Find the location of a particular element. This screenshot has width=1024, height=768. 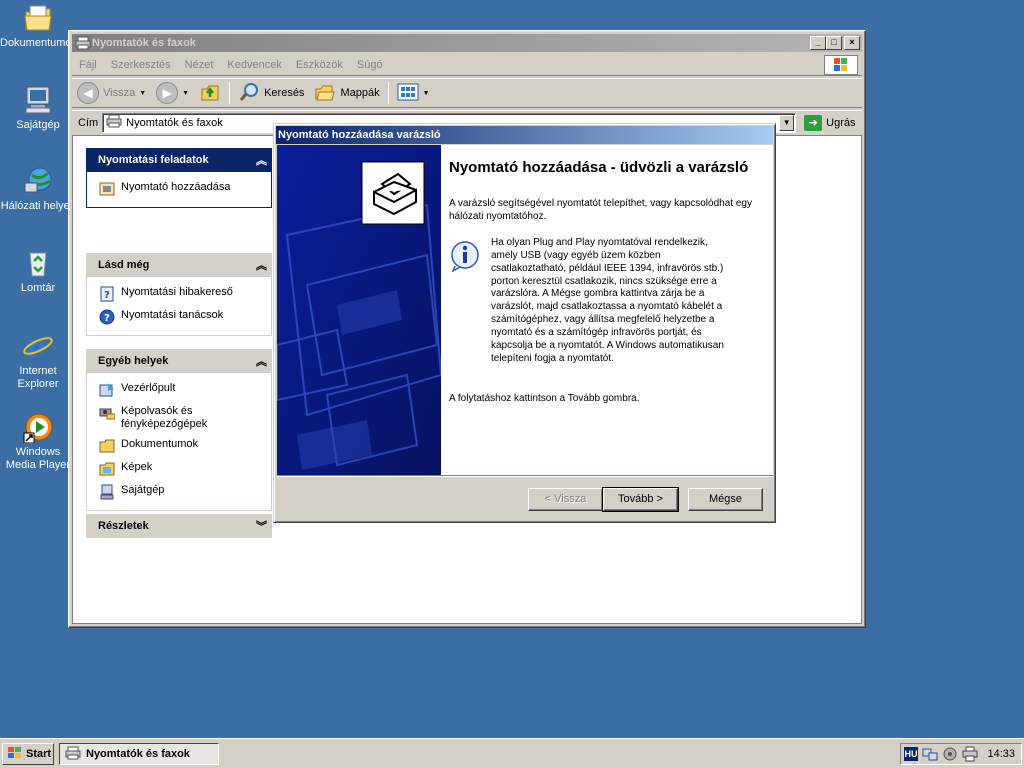

expand-icon: ︾ is located at coordinates (261, 526).